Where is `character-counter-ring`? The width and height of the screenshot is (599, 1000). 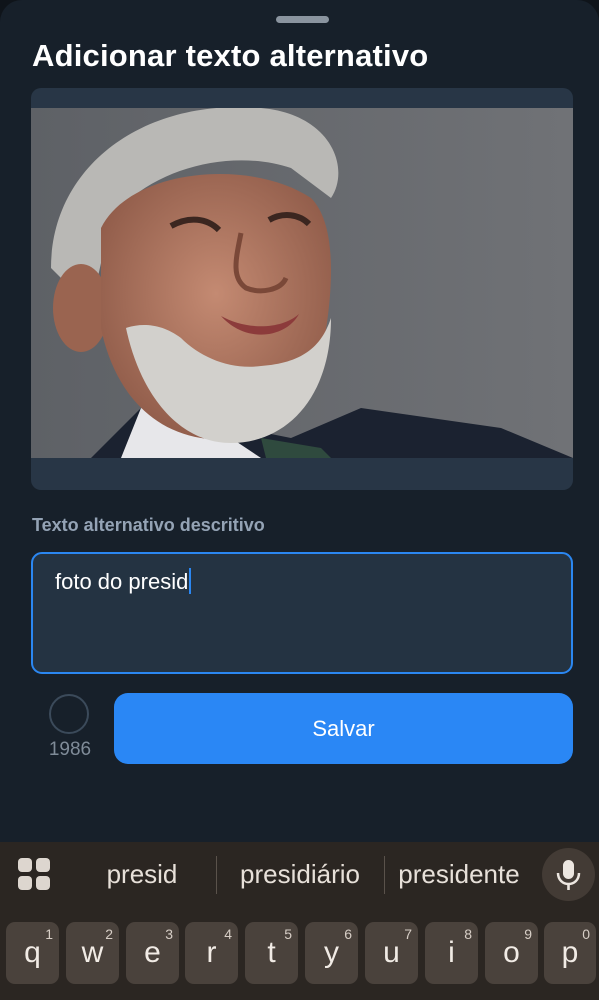
character-counter-ring is located at coordinates (69, 714).